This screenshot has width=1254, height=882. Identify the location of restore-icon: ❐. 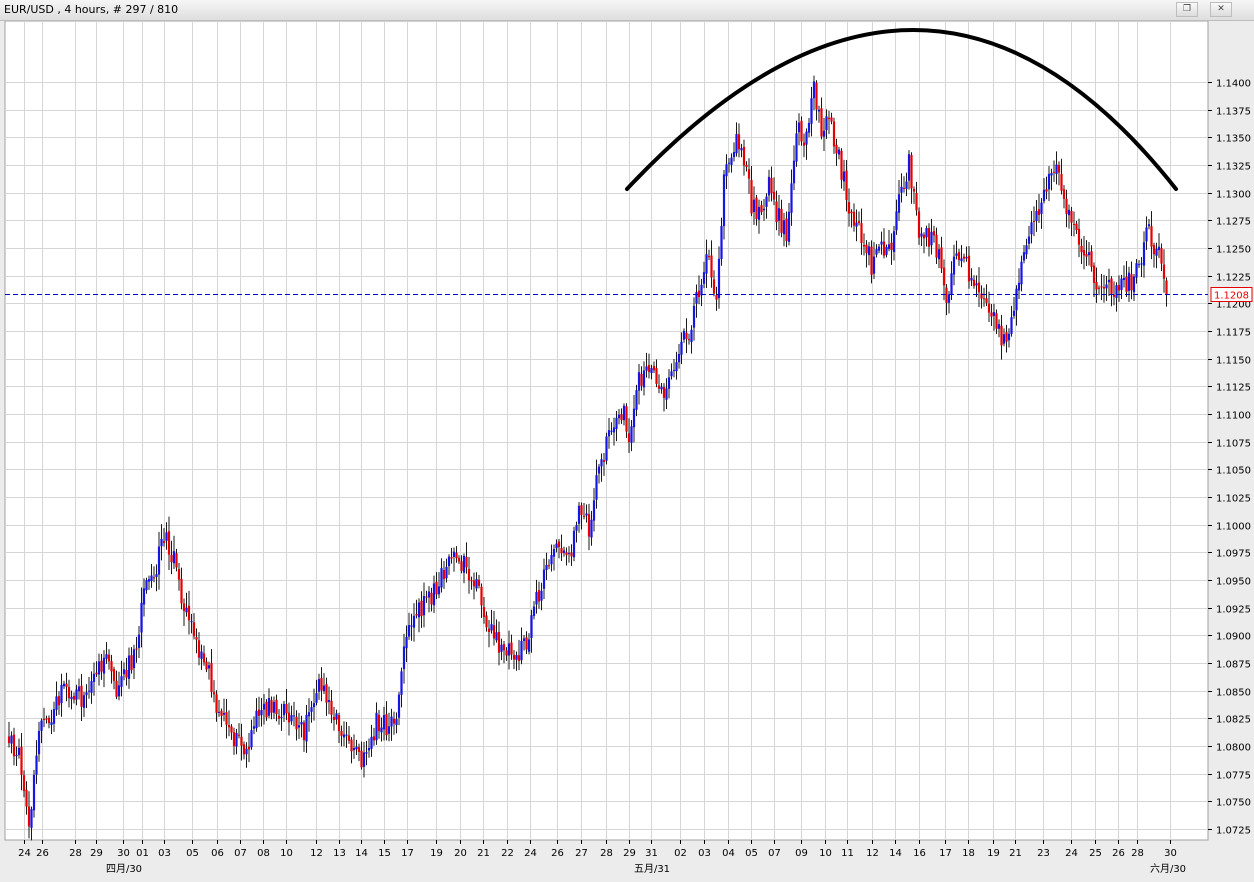
(1187, 9).